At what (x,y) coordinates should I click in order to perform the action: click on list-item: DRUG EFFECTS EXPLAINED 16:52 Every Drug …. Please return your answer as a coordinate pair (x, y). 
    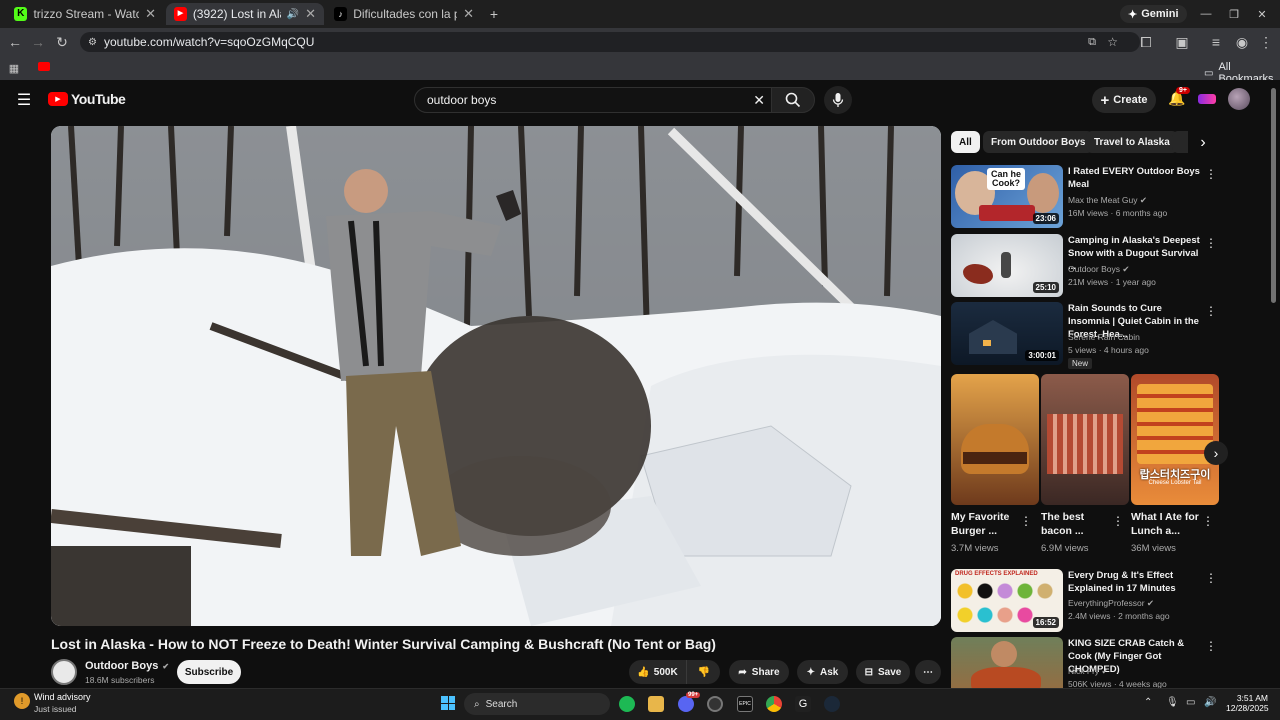
    Looking at the image, I should click on (1086, 601).